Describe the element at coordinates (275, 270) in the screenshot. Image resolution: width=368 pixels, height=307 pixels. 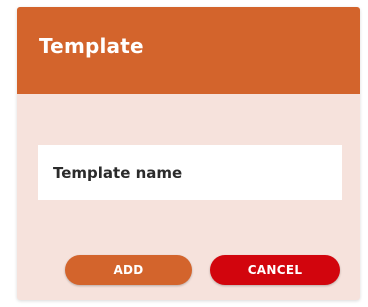
I see `cancel-button: CANCEL` at that location.